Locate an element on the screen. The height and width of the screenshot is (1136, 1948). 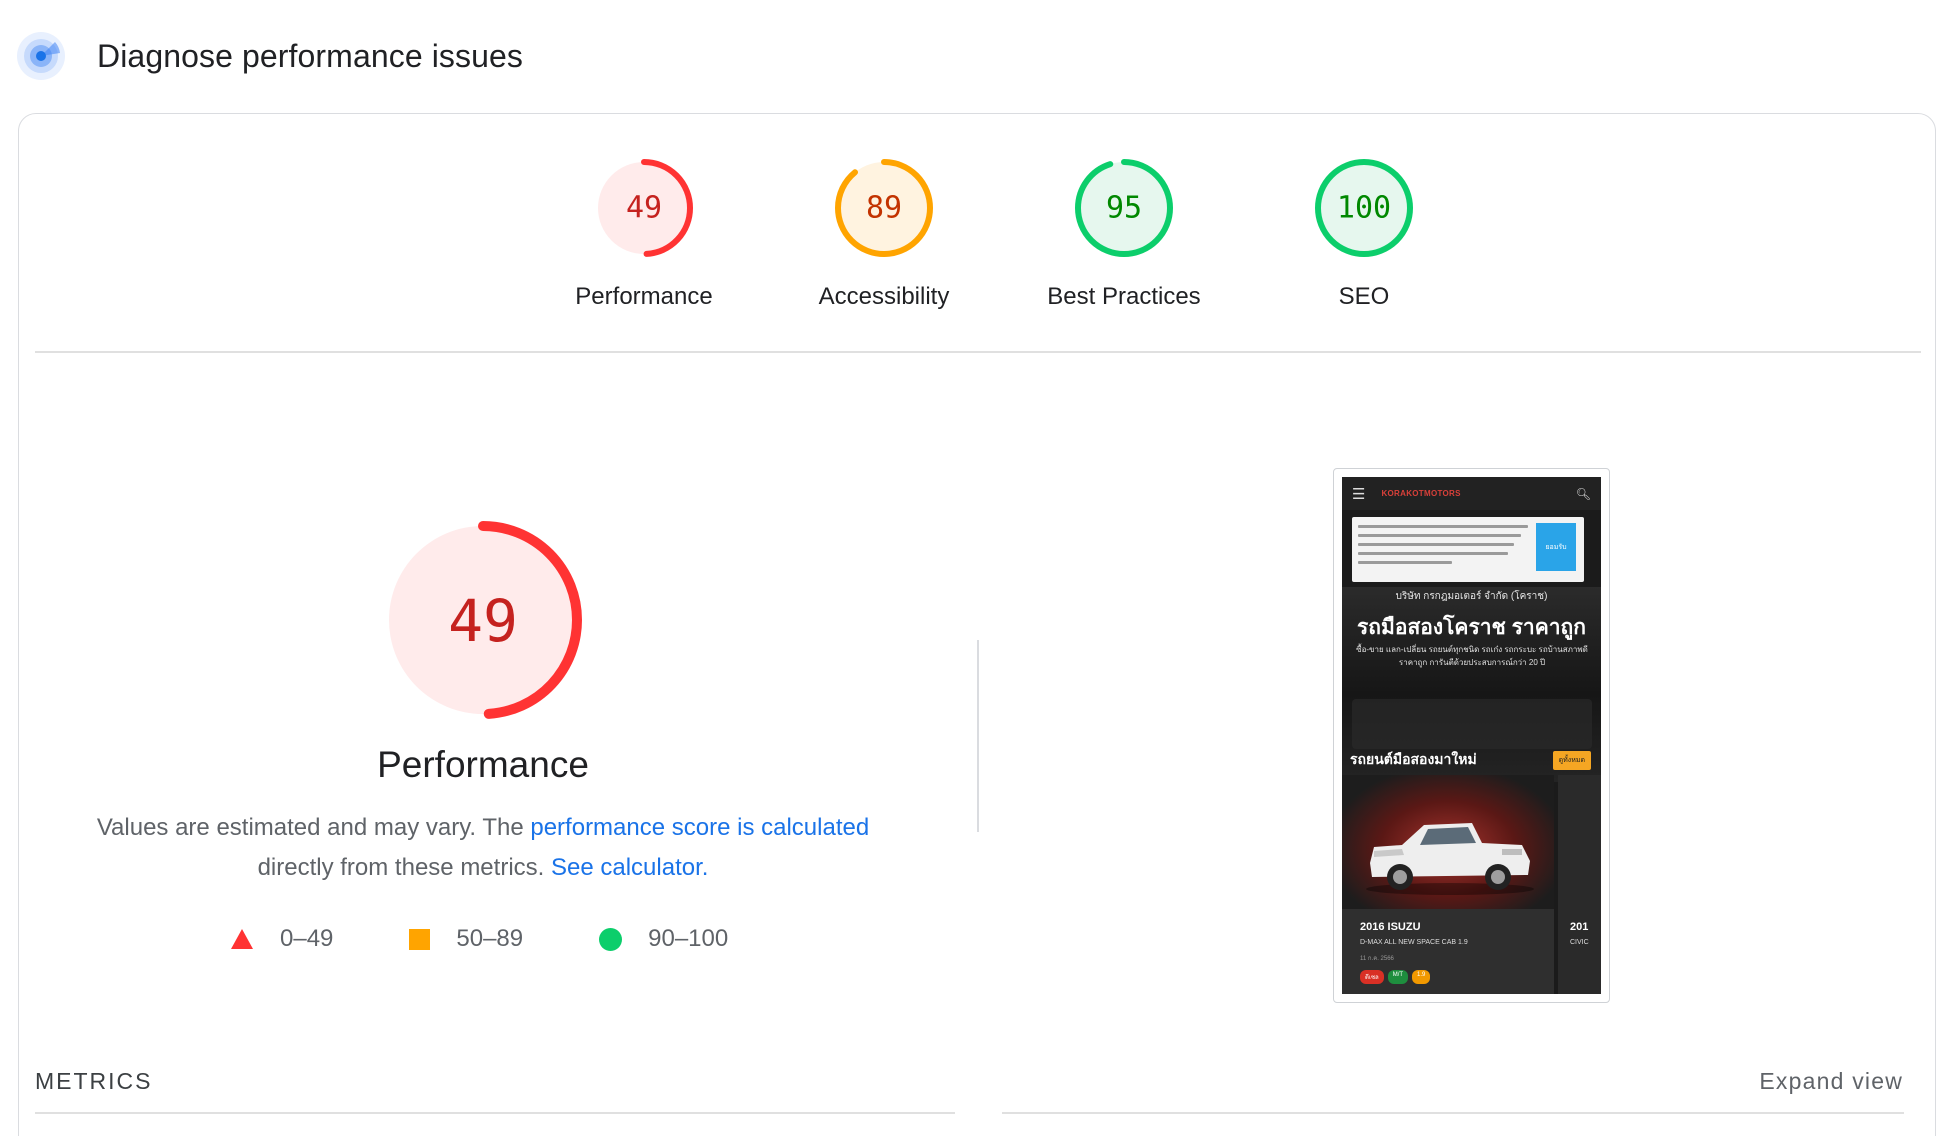
cookie-notice: ยอมรับ is located at coordinates (1468, 549).